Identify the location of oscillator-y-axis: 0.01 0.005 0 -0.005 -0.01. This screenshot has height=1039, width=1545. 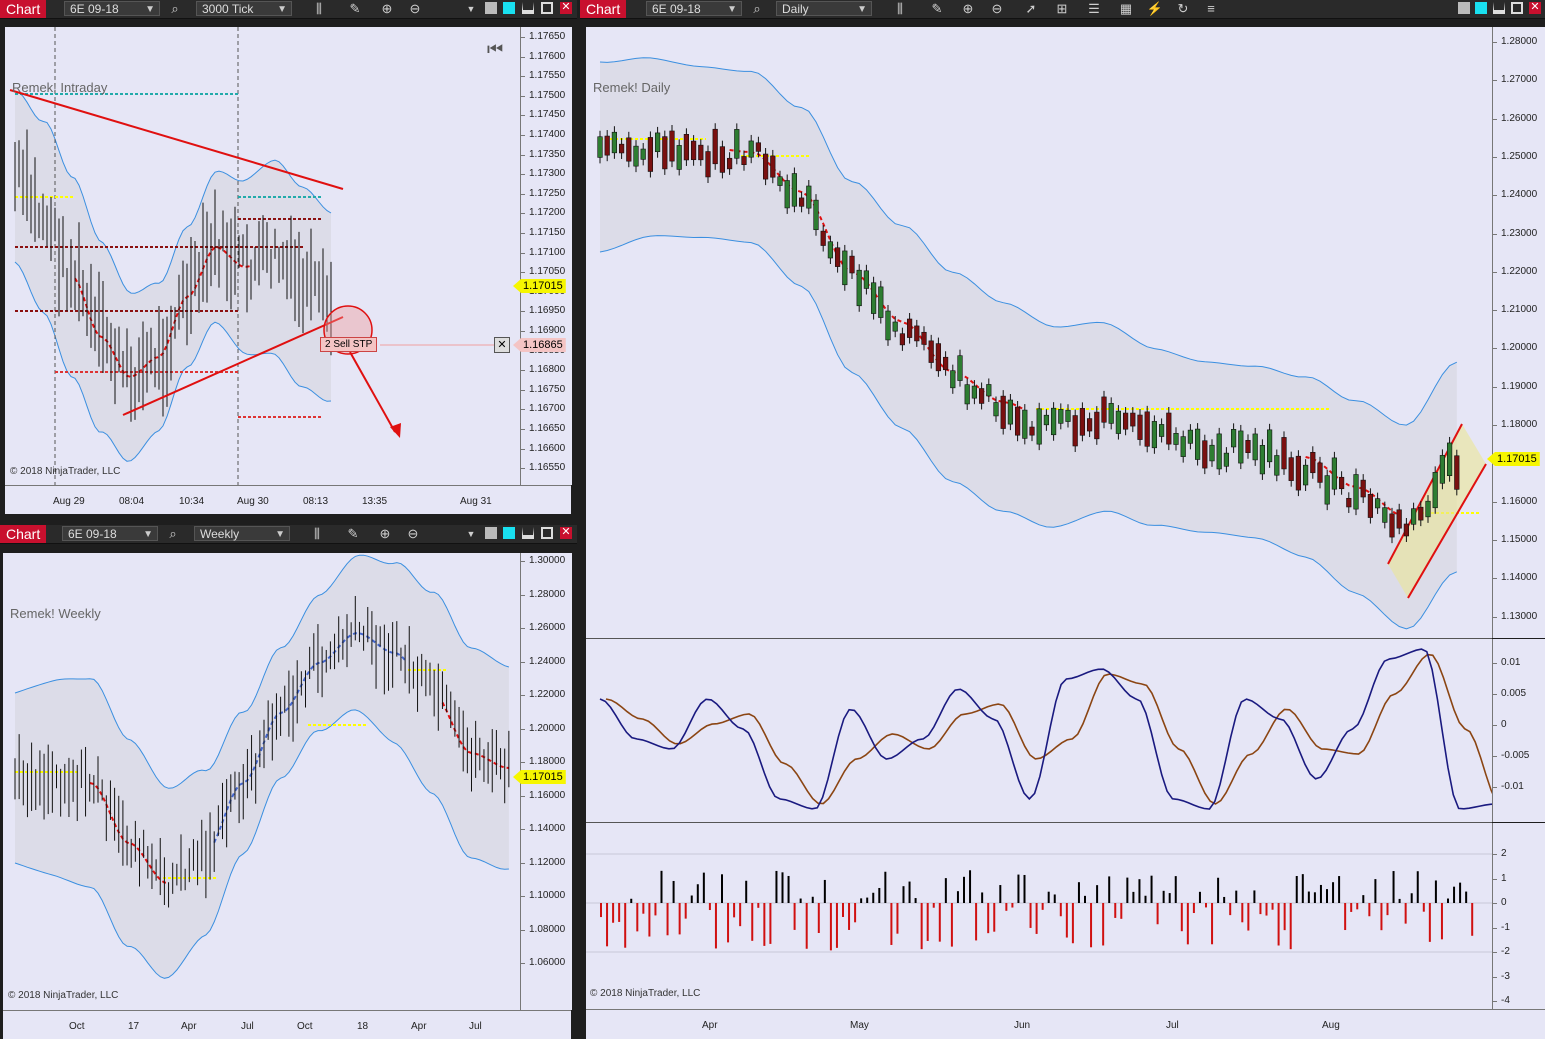
(1518, 730).